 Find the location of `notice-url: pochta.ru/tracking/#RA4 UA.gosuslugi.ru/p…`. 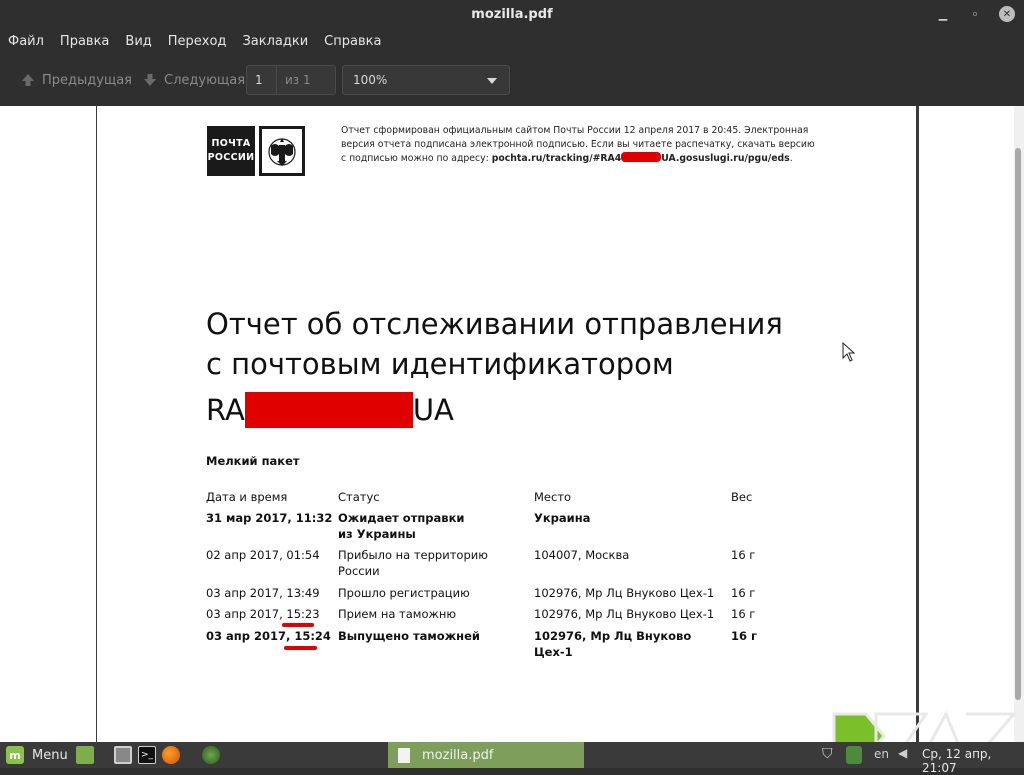

notice-url: pochta.ru/tracking/#RA4 UA.gosuslugi.ru/p… is located at coordinates (640, 158).